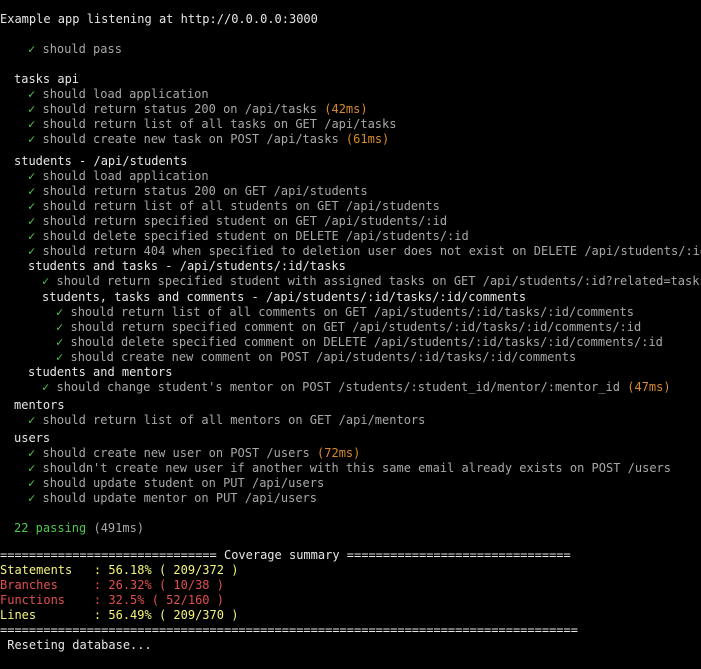 This screenshot has height=669, width=701. I want to click on coverage-statements: Statements : 56.18% ( 209/372 ), so click(119, 570).